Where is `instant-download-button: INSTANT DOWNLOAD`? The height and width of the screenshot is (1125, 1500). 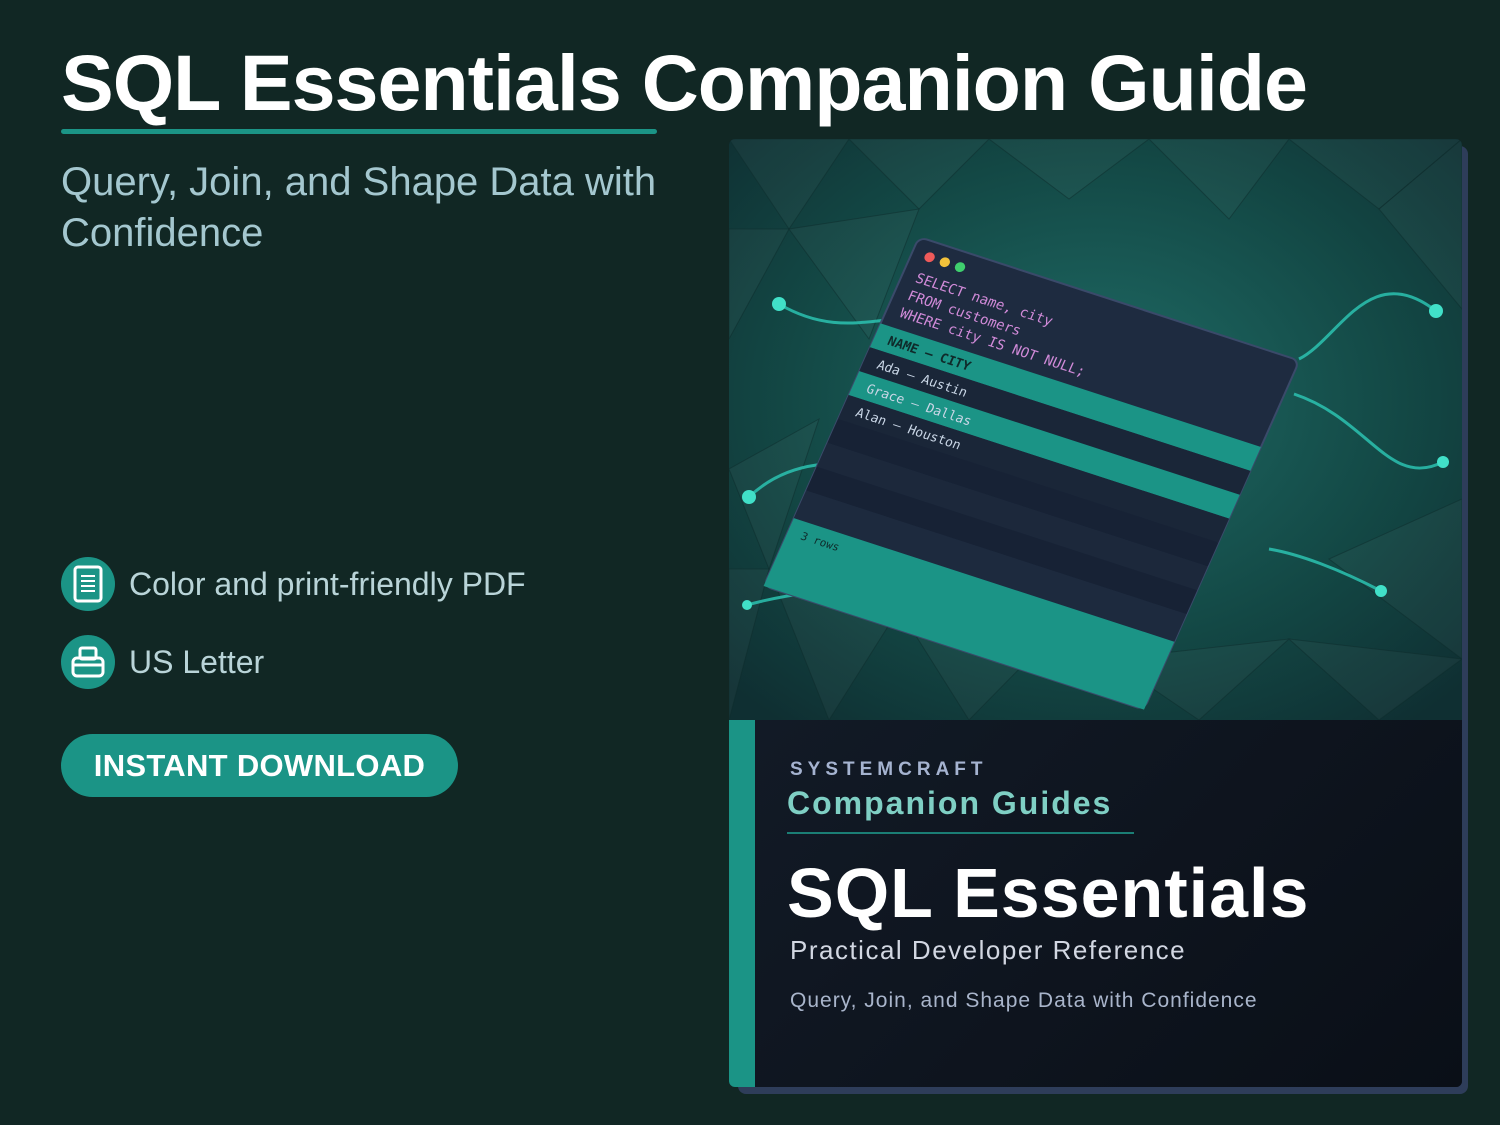
instant-download-button: INSTANT DOWNLOAD is located at coordinates (259, 765).